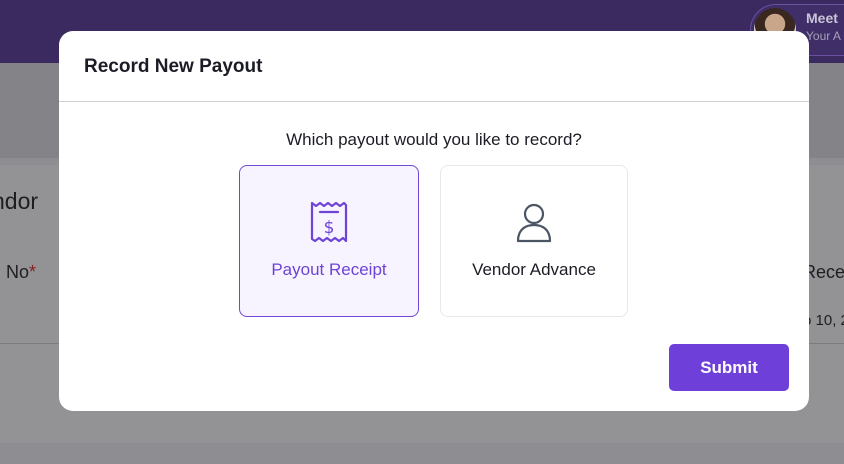 The image size is (844, 464). Describe the element at coordinates (434, 139) in the screenshot. I see `payout-question: Which payout would you like to record?` at that location.